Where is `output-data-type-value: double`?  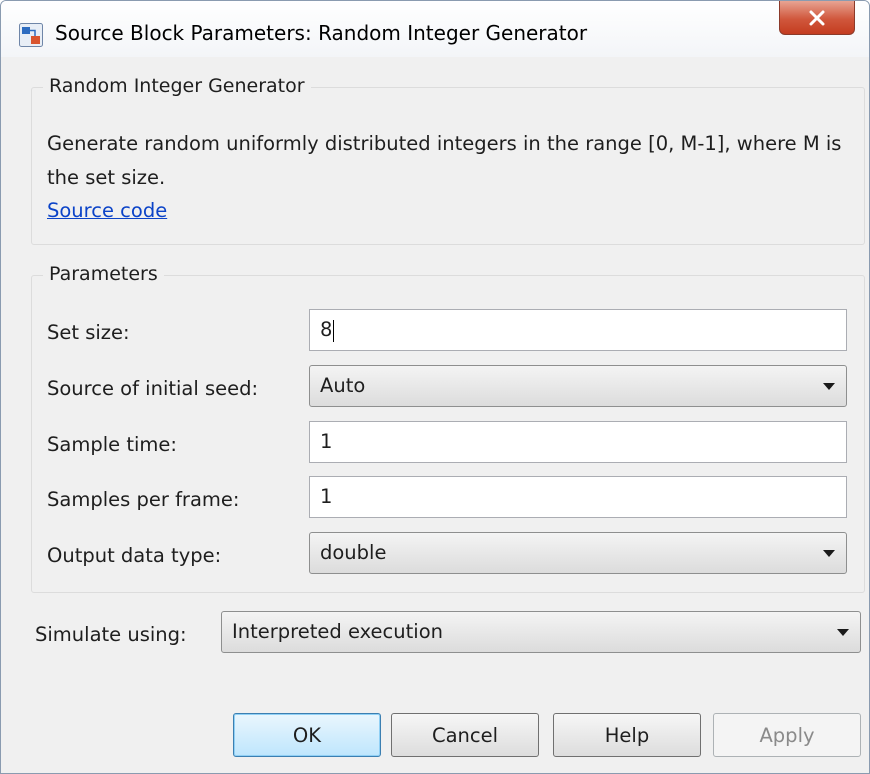
output-data-type-value: double is located at coordinates (353, 552).